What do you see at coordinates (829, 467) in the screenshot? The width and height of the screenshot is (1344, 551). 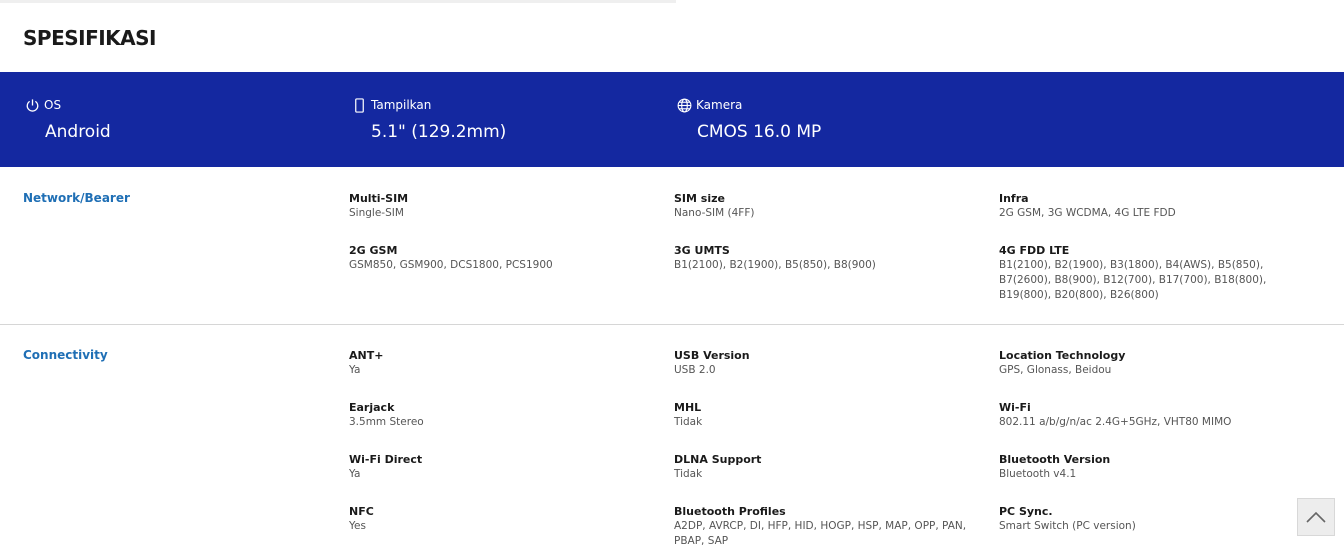 I see `spec-item: DLNA Support Tidak` at bounding box center [829, 467].